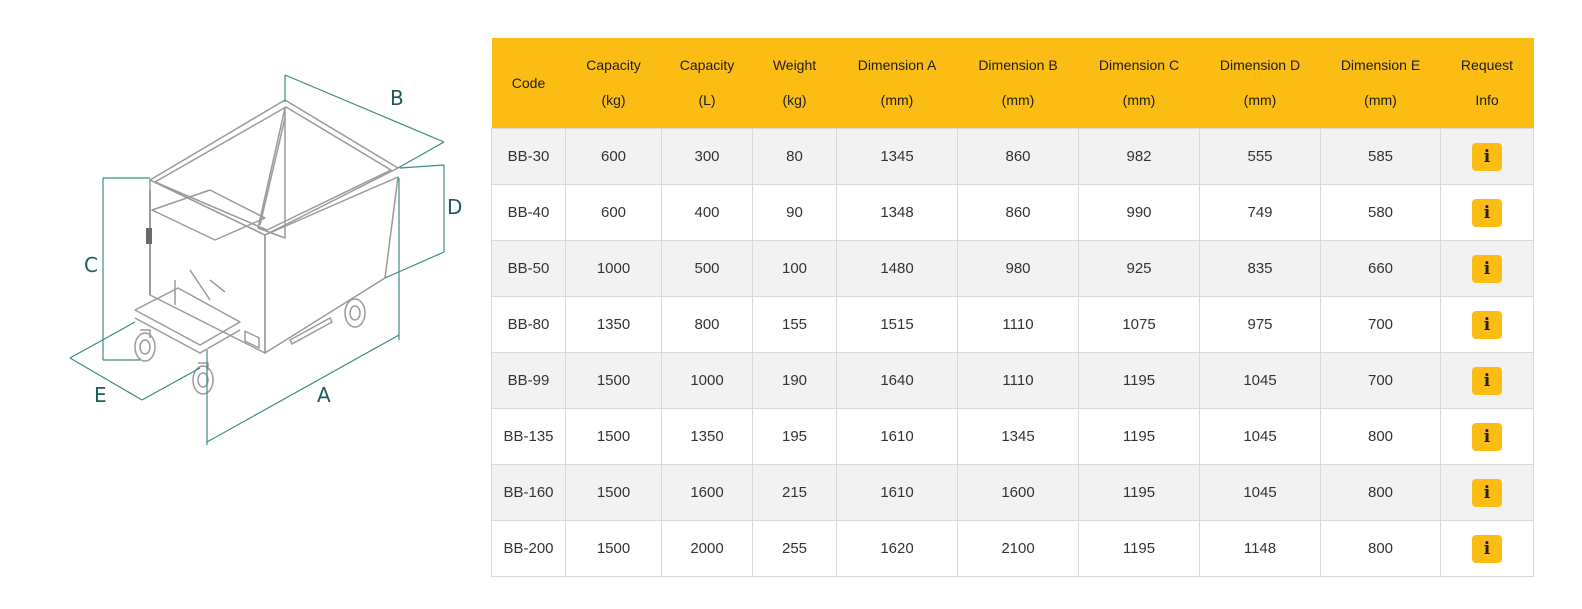 Image resolution: width=1582 pixels, height=609 pixels. What do you see at coordinates (897, 324) in the screenshot?
I see `table-cell-dimension-a: 1515` at bounding box center [897, 324].